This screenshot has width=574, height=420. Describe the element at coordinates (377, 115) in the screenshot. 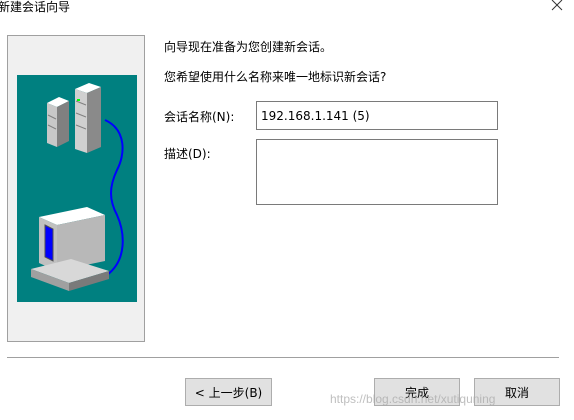

I see `session-name-input` at that location.